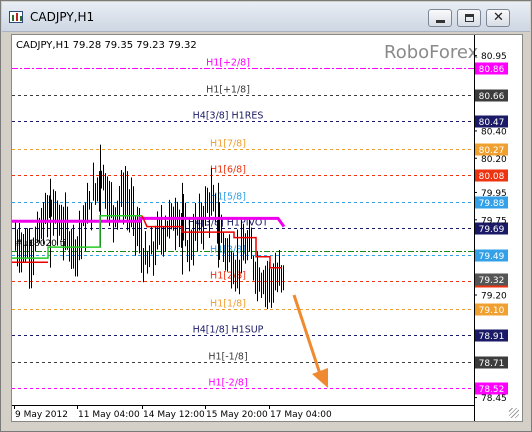  I want to click on resize-grip, so click(514, 413).